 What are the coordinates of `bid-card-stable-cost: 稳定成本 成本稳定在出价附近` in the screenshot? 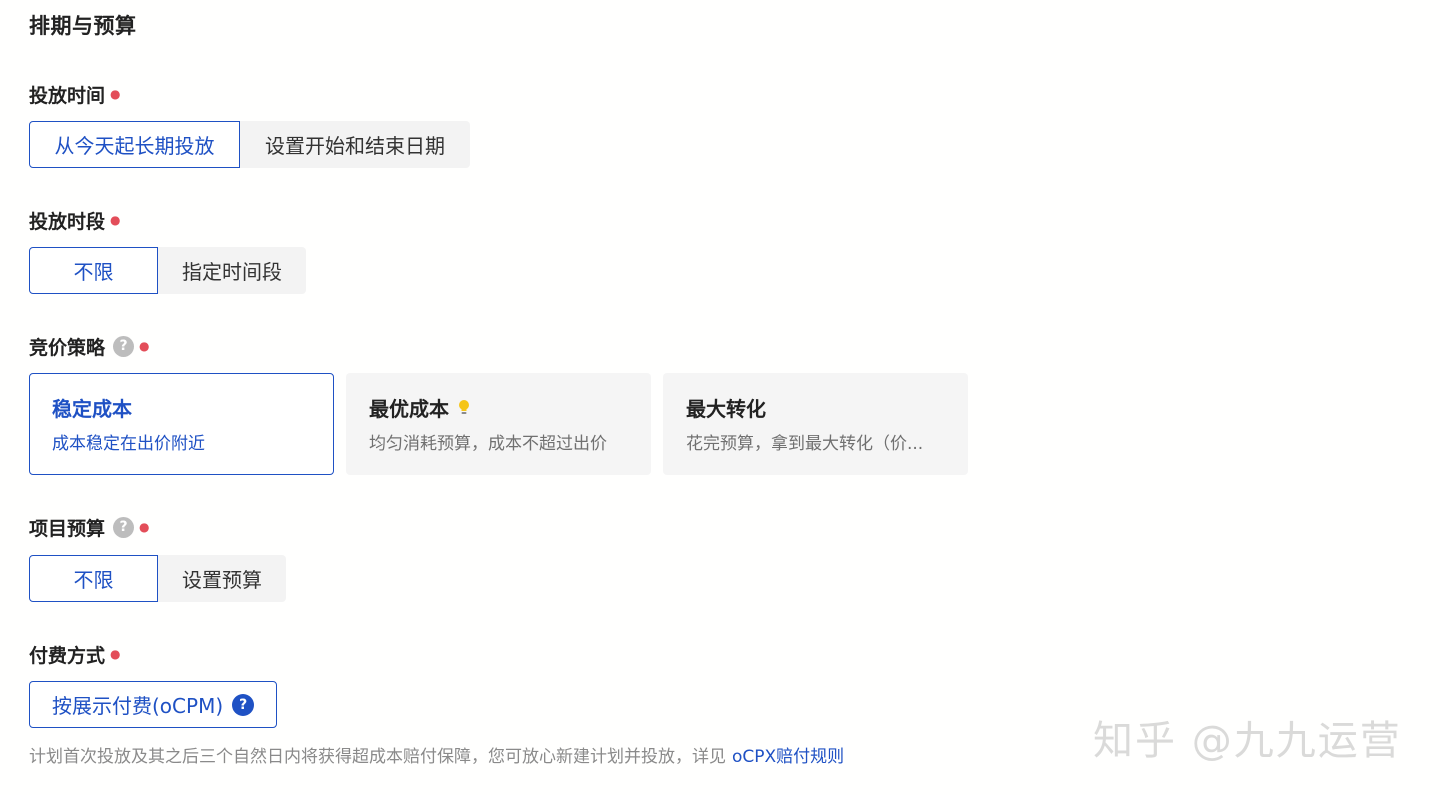 It's located at (181, 424).